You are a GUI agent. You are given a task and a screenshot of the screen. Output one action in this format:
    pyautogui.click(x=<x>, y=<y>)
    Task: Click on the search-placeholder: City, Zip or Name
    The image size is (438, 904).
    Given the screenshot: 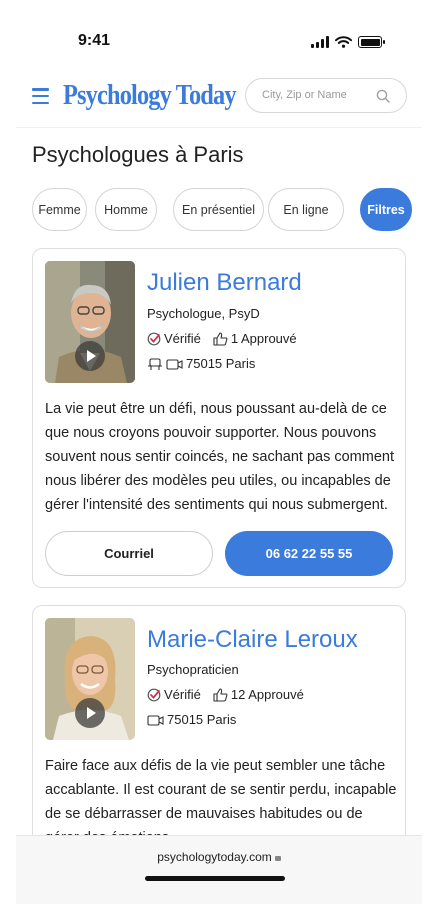 What is the action you would take?
    pyautogui.click(x=304, y=95)
    